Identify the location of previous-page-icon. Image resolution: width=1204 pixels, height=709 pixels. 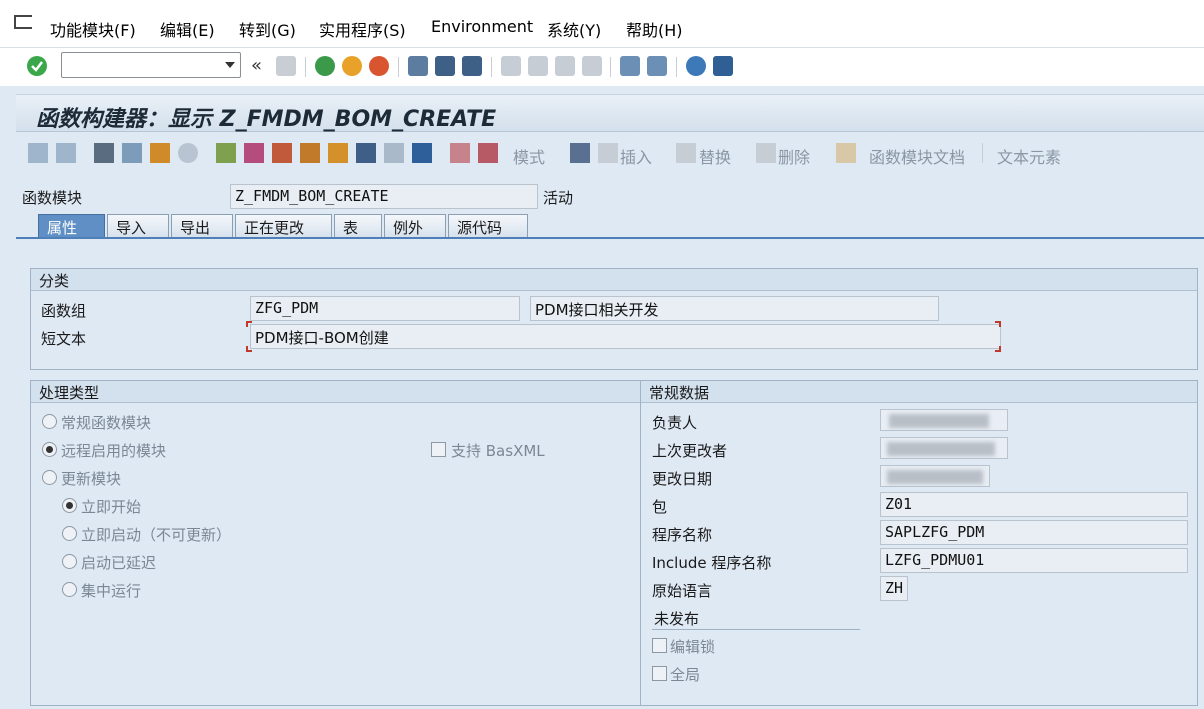
(538, 66).